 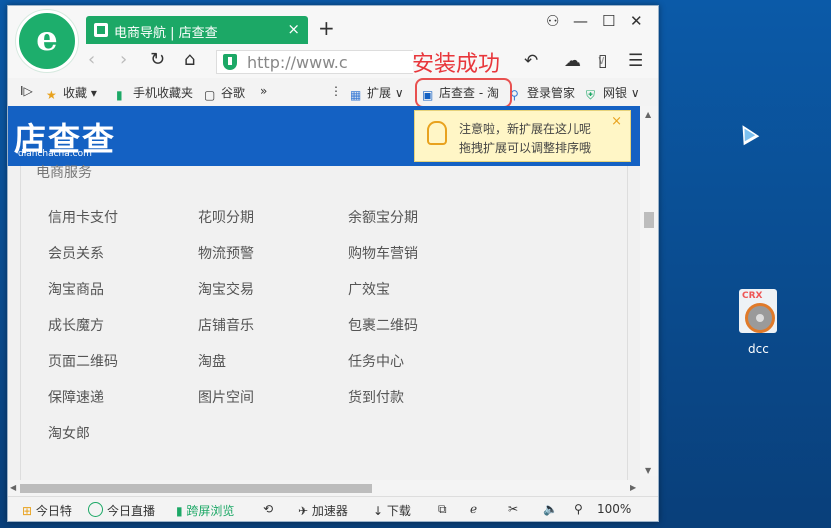 What do you see at coordinates (101, 30) in the screenshot?
I see `tab-favicon-icon` at bounding box center [101, 30].